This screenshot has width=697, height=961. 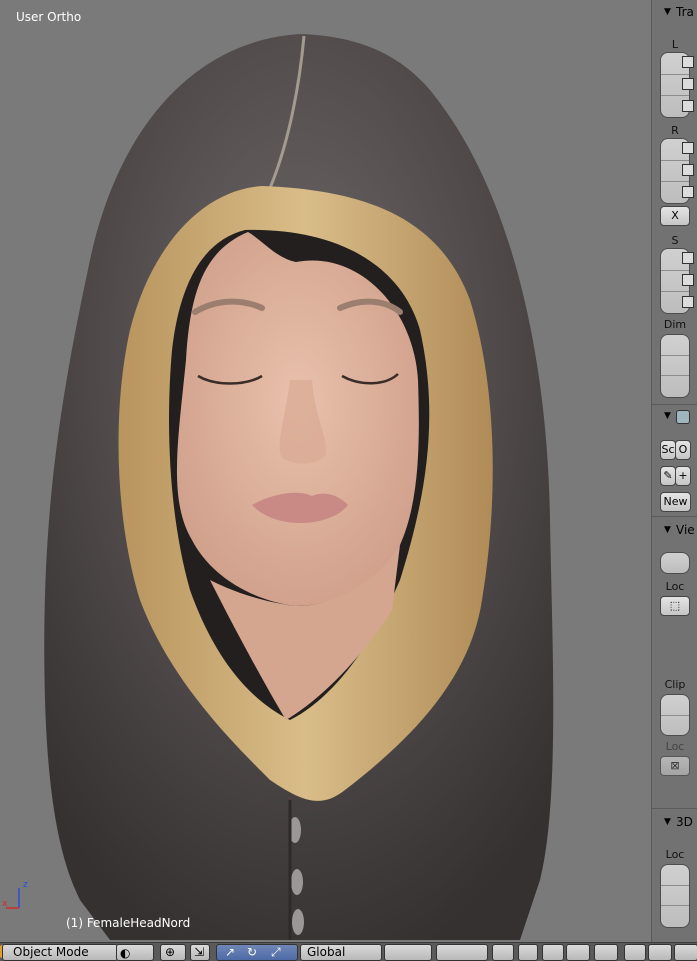 What do you see at coordinates (675, 366) in the screenshot?
I see `dimensions-fields` at bounding box center [675, 366].